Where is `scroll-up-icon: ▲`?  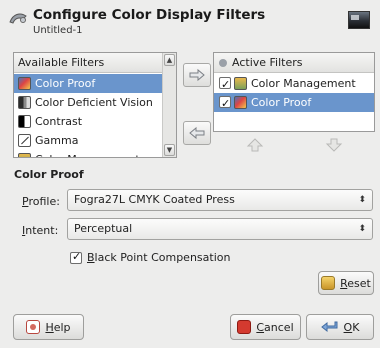 scroll-up-icon: ▲ is located at coordinates (169, 60).